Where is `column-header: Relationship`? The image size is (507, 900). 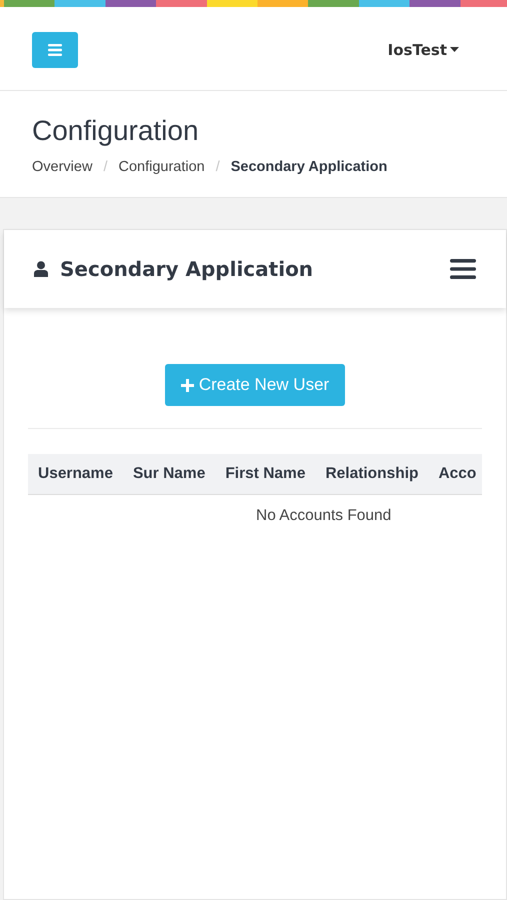
column-header: Relationship is located at coordinates (371, 474).